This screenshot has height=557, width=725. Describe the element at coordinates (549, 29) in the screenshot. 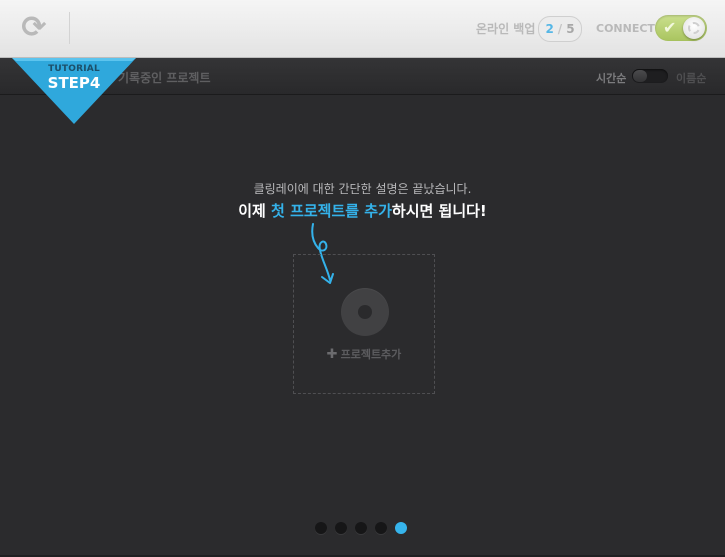

I see `backup-used-count: 2` at that location.